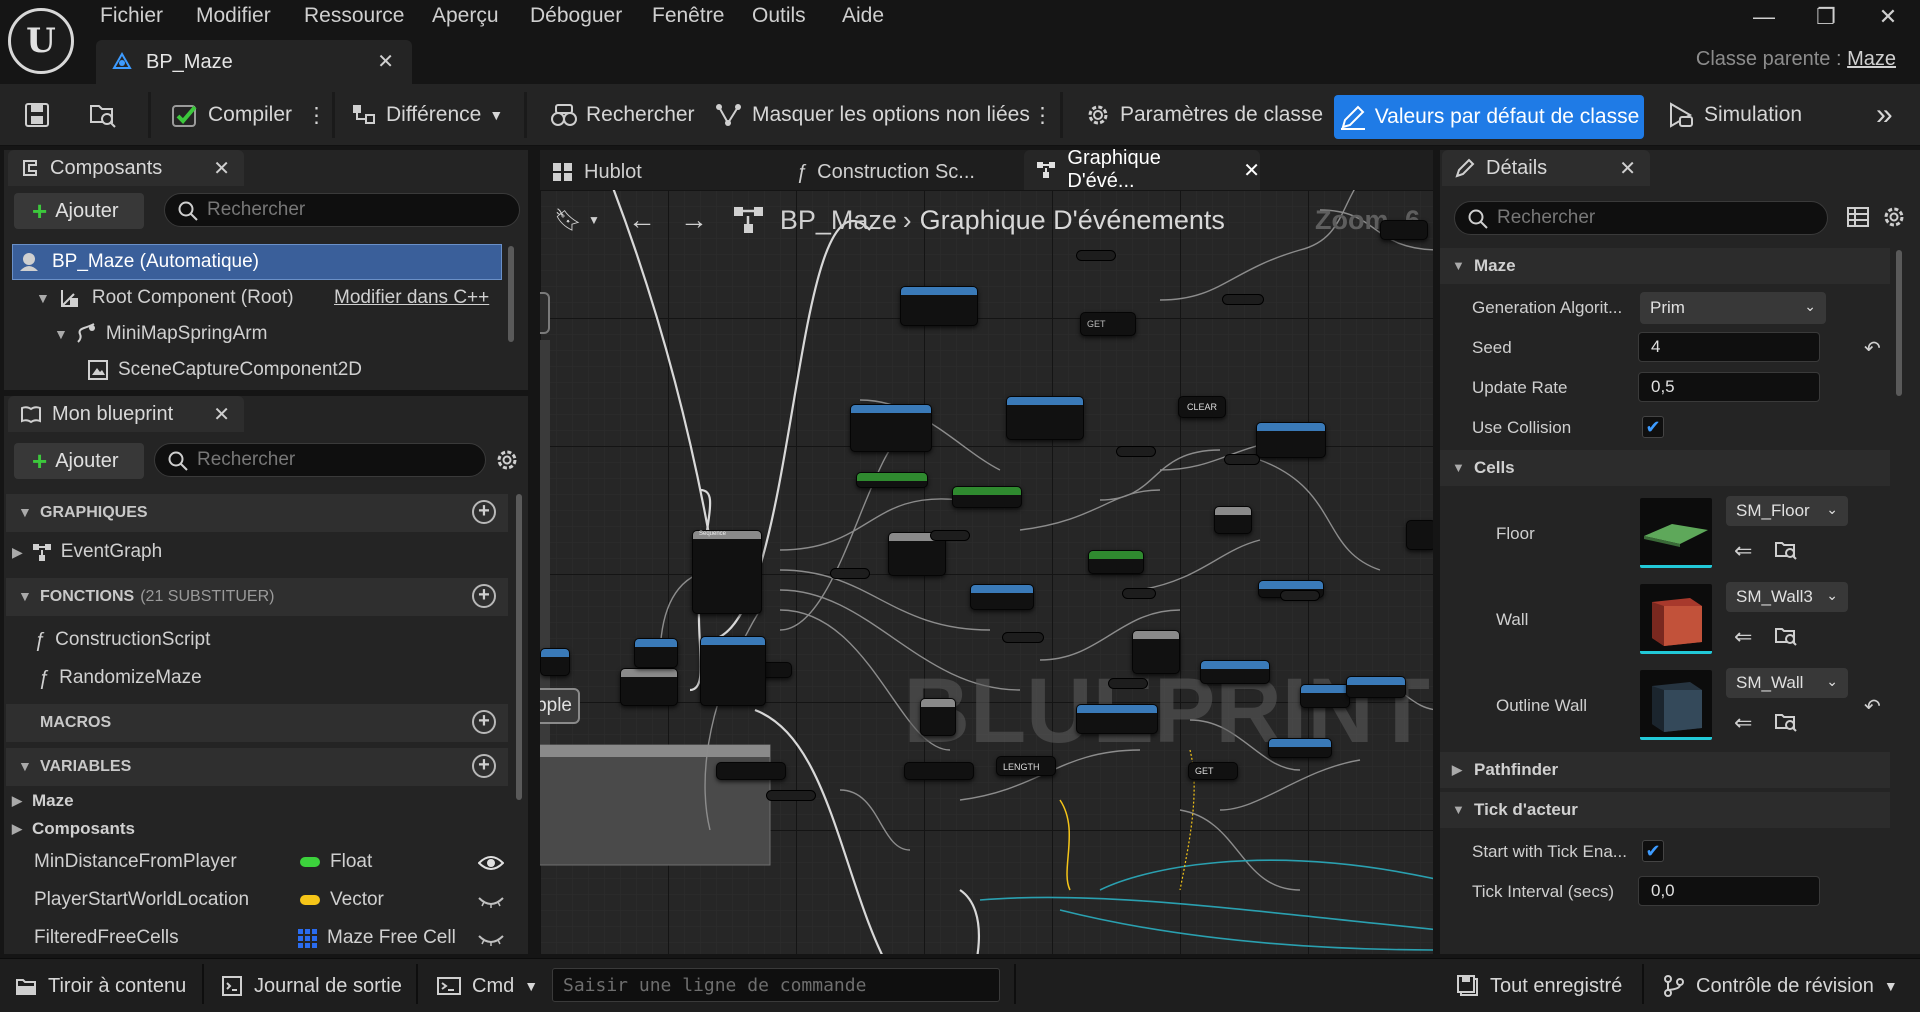  What do you see at coordinates (1884, 115) in the screenshot?
I see `toolbar-overflow-icon: »` at bounding box center [1884, 115].